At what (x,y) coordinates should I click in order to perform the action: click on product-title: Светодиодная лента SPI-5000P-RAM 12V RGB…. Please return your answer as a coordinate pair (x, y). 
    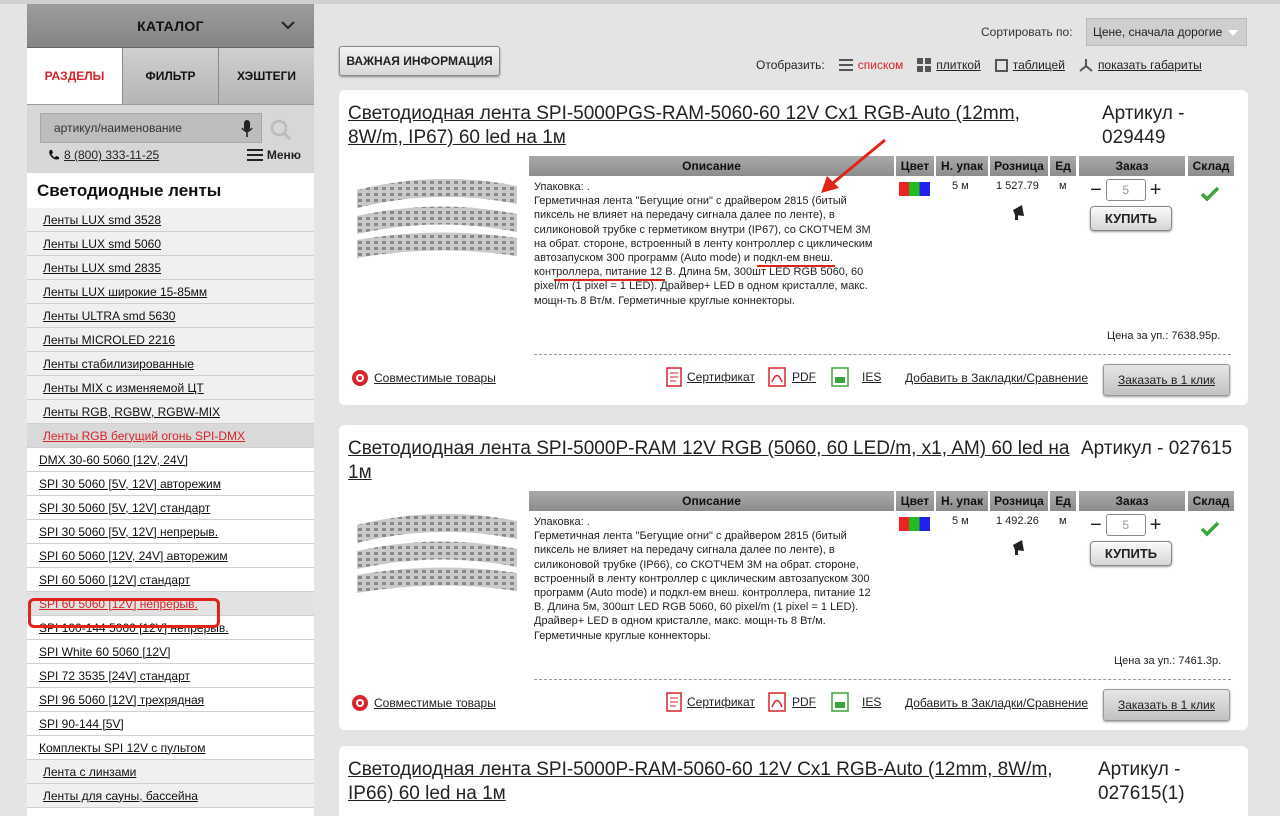
    Looking at the image, I should click on (713, 461).